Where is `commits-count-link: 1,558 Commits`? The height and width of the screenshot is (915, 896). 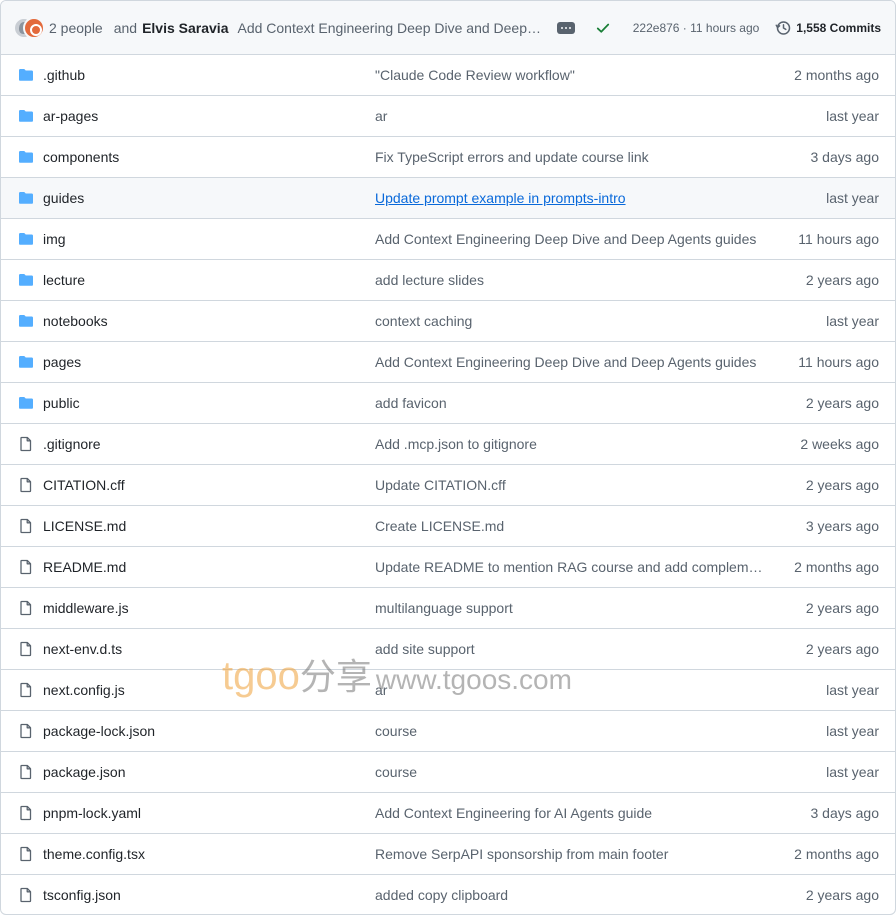
commits-count-link: 1,558 Commits is located at coordinates (838, 28).